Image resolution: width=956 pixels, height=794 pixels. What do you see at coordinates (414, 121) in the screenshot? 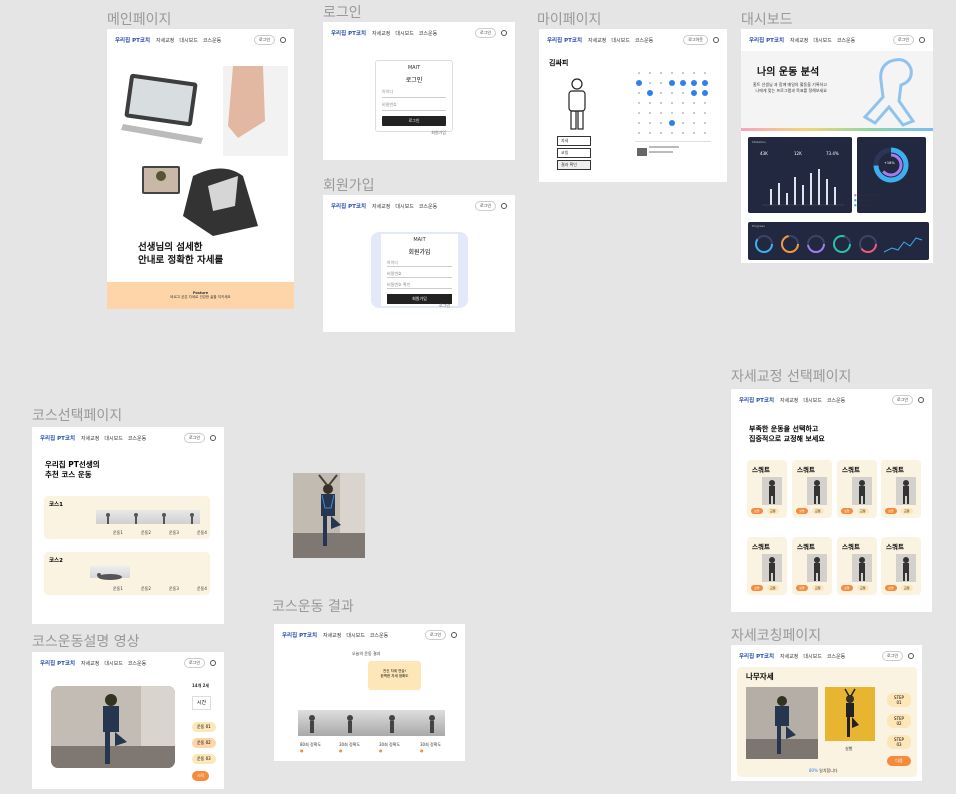
I see `login-submit-button: 로그인` at bounding box center [414, 121].